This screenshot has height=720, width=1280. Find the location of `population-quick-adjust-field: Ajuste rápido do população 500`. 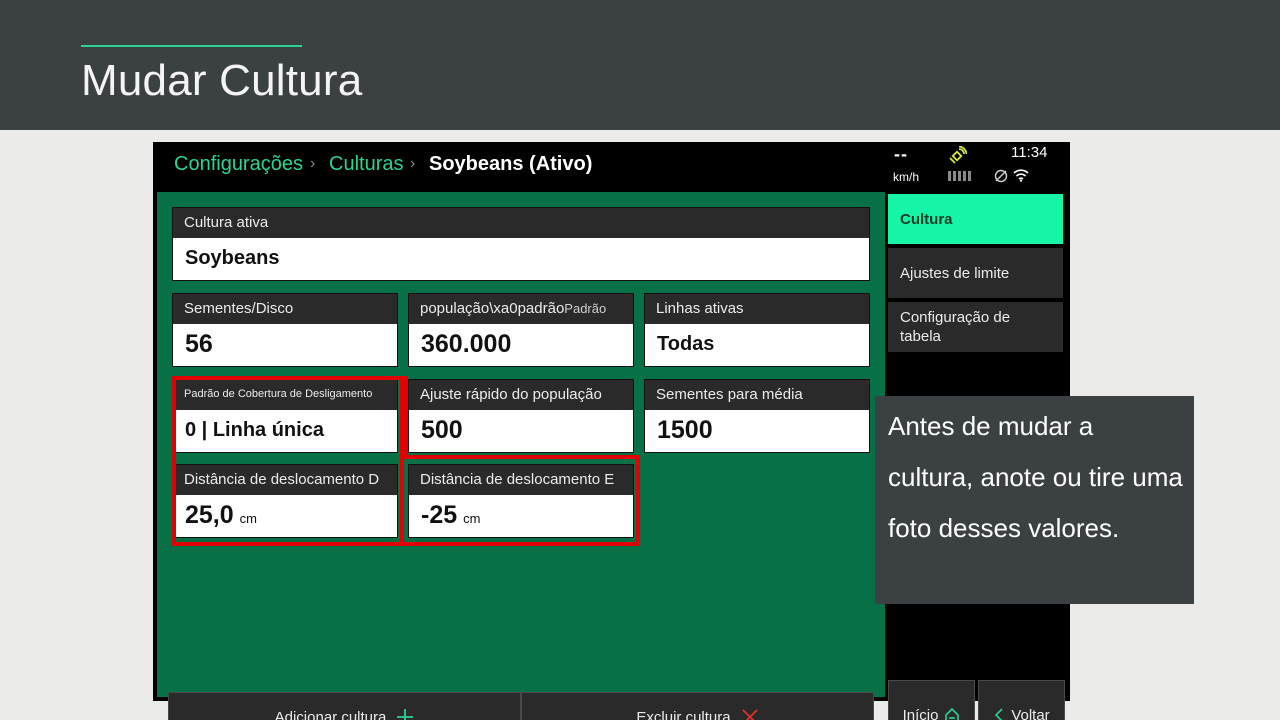

population-quick-adjust-field: Ajuste rápido do população 500 is located at coordinates (521, 416).